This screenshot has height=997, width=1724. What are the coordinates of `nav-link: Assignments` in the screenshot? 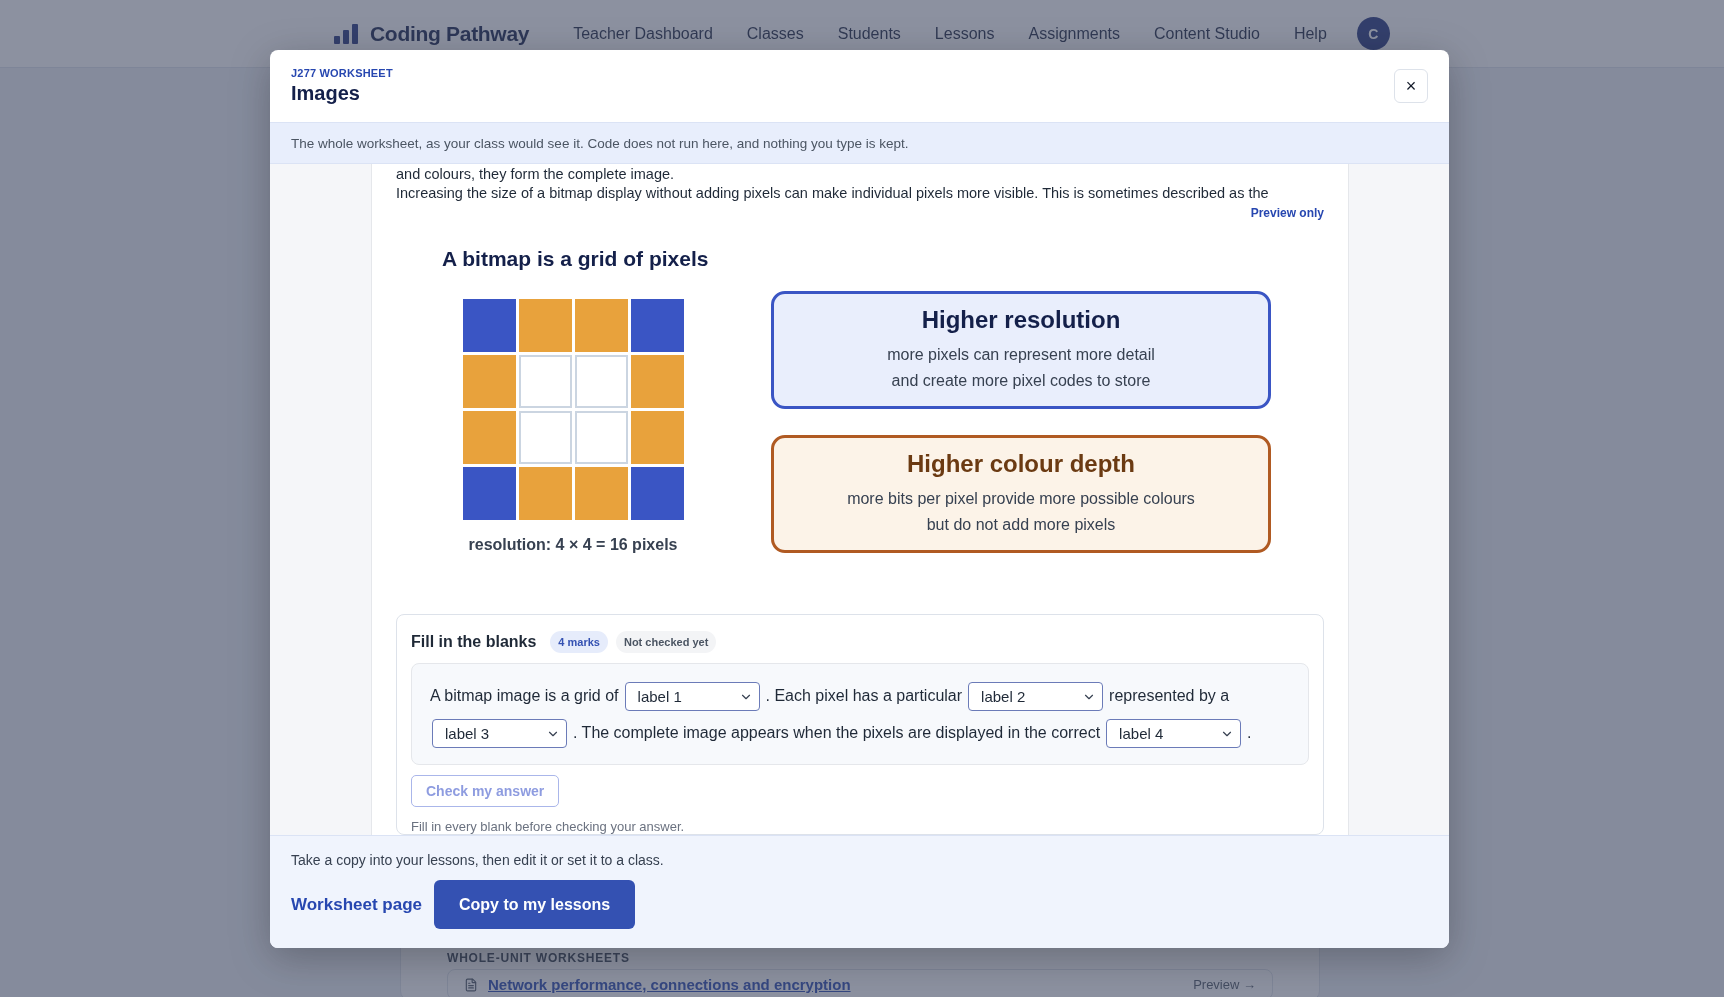 It's located at (1074, 33).